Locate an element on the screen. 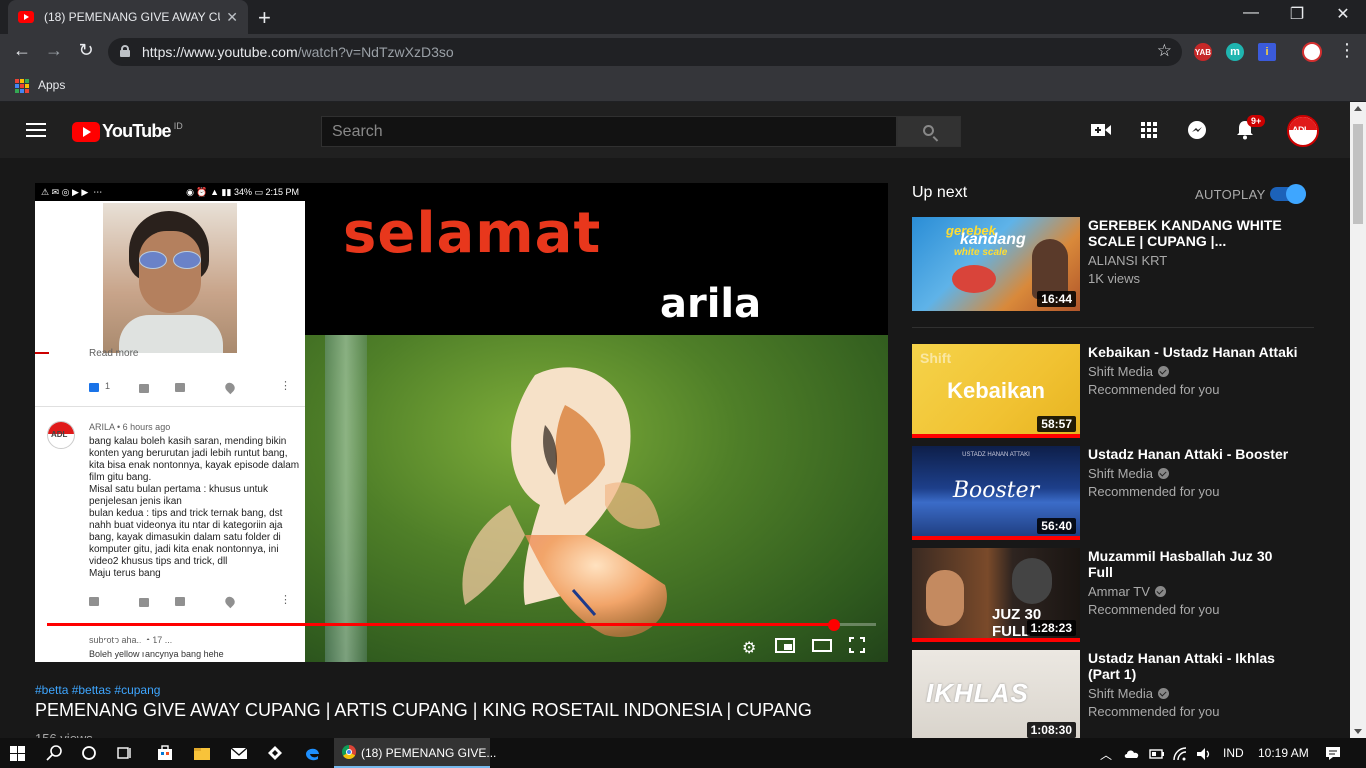  apps-icon is located at coordinates (1149, 130).